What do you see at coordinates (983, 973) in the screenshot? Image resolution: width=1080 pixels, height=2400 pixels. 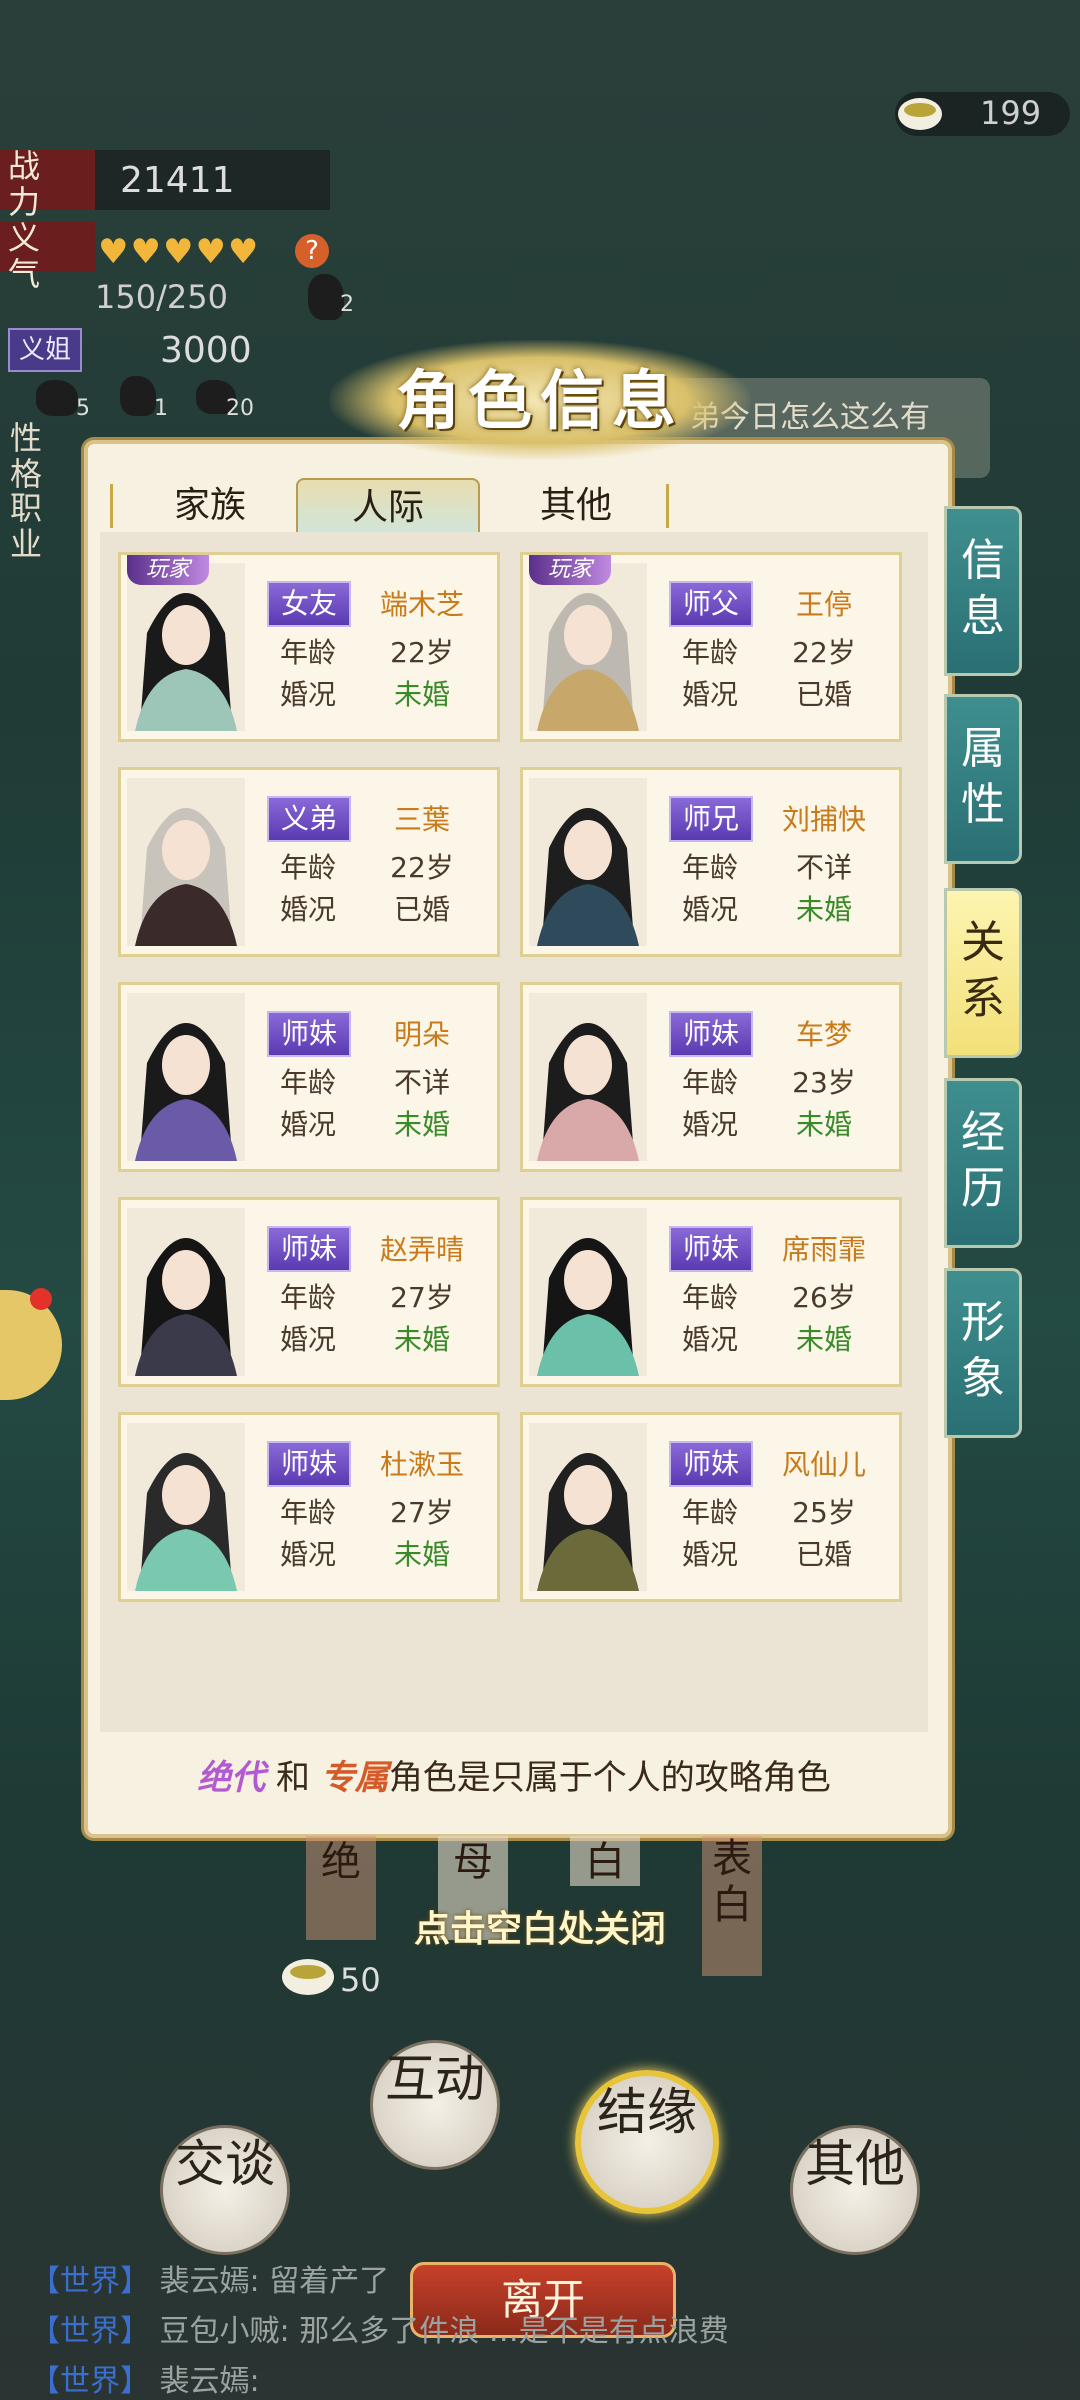 I see `side-tab-relations: 关系` at bounding box center [983, 973].